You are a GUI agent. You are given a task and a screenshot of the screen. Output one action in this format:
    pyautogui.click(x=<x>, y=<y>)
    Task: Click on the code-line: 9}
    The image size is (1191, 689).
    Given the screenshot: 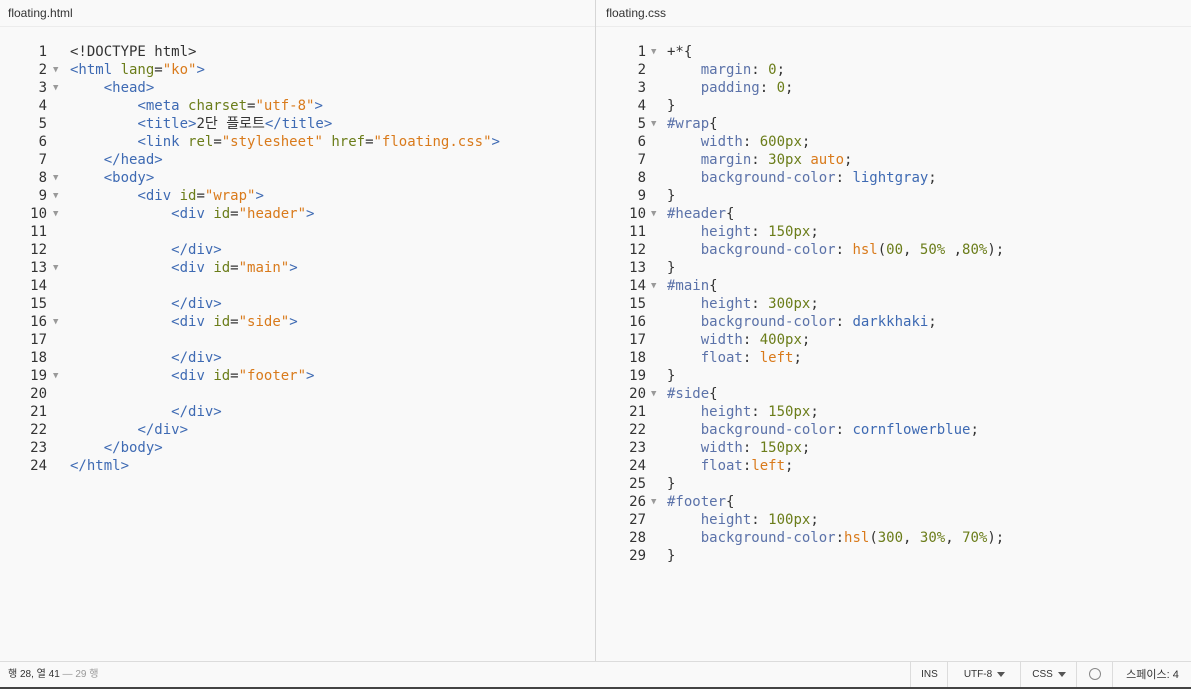 What is the action you would take?
    pyautogui.click(x=893, y=196)
    